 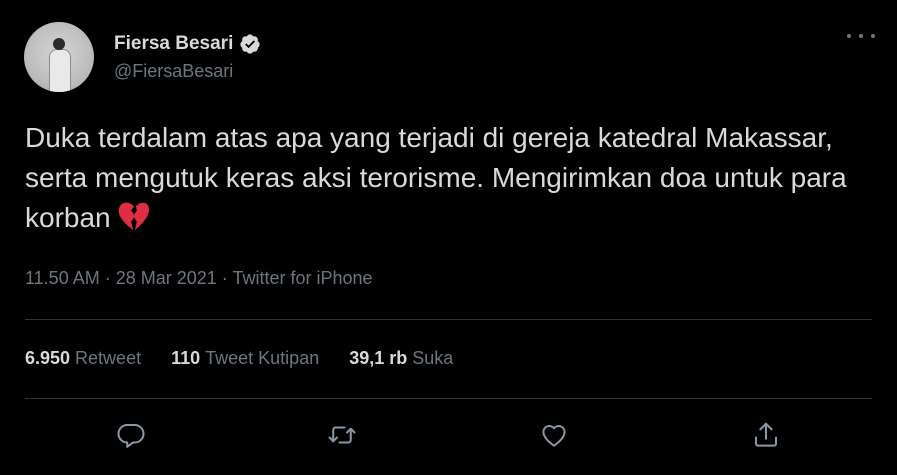 What do you see at coordinates (186, 358) in the screenshot?
I see `quotes-count: 110` at bounding box center [186, 358].